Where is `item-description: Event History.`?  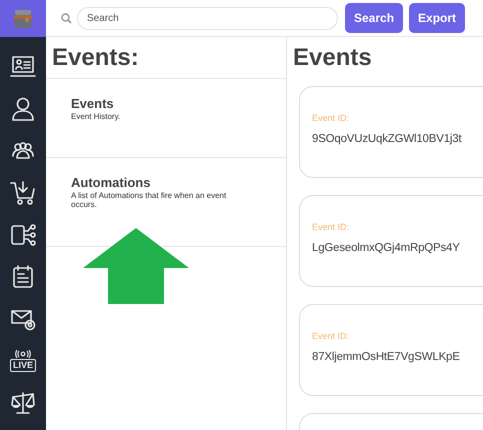
item-description: Event History. is located at coordinates (96, 116).